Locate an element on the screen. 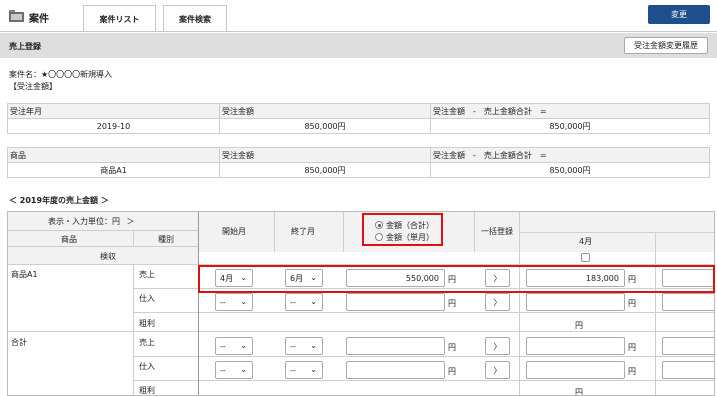 The width and height of the screenshot is (717, 396). column-month-april: 4月 is located at coordinates (586, 241).